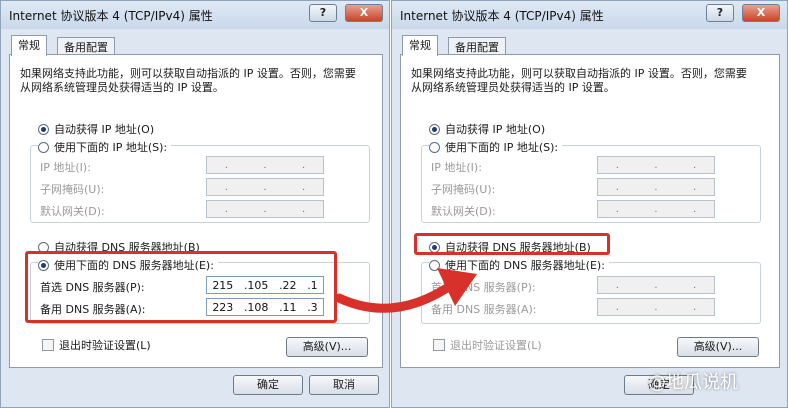  What do you see at coordinates (406, 290) in the screenshot?
I see `red-arrow-icon` at bounding box center [406, 290].